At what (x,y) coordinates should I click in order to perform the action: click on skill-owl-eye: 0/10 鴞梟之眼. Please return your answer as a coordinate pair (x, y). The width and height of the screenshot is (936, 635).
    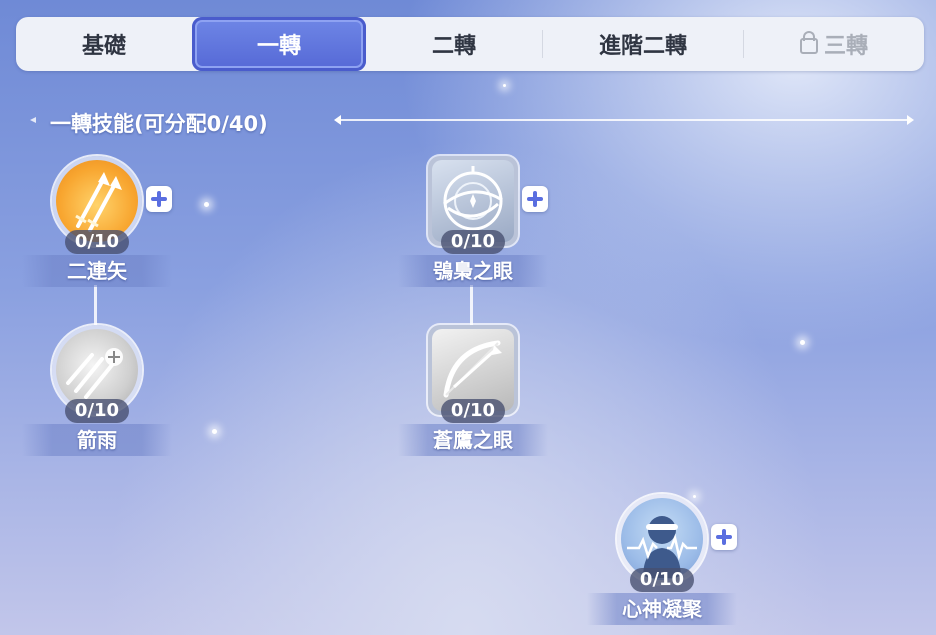
    Looking at the image, I should click on (473, 226).